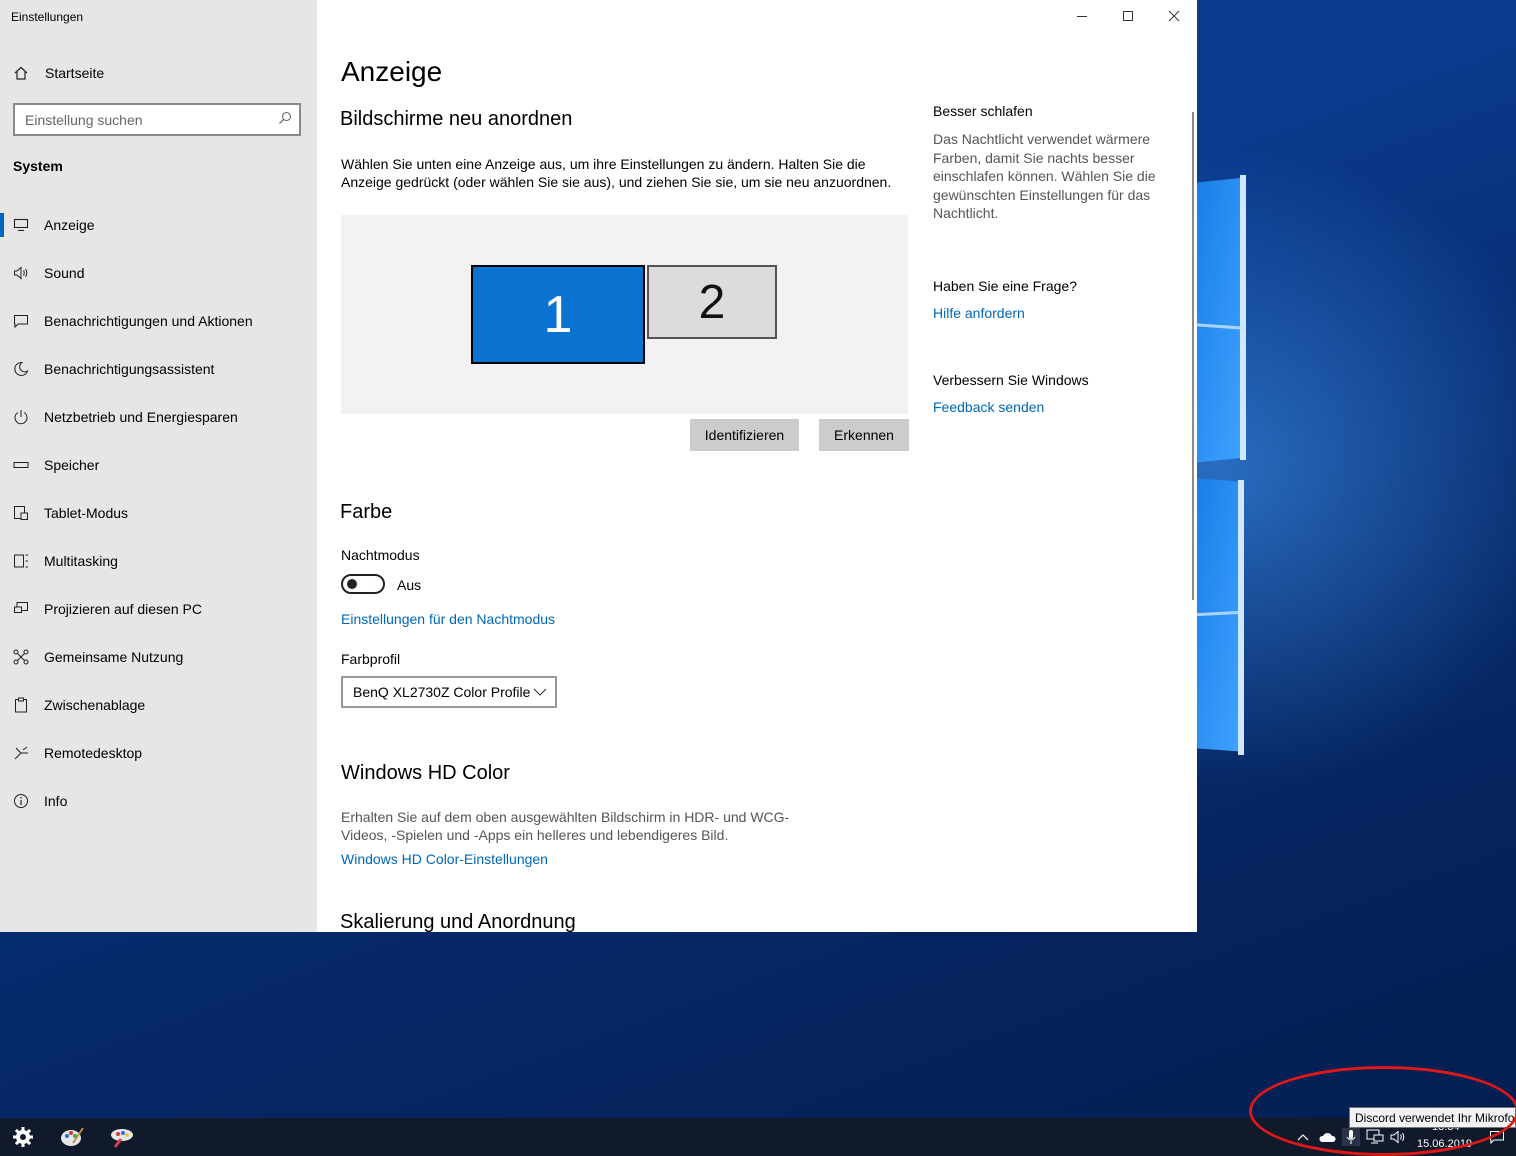  What do you see at coordinates (21, 465) in the screenshot?
I see `storage-icon` at bounding box center [21, 465].